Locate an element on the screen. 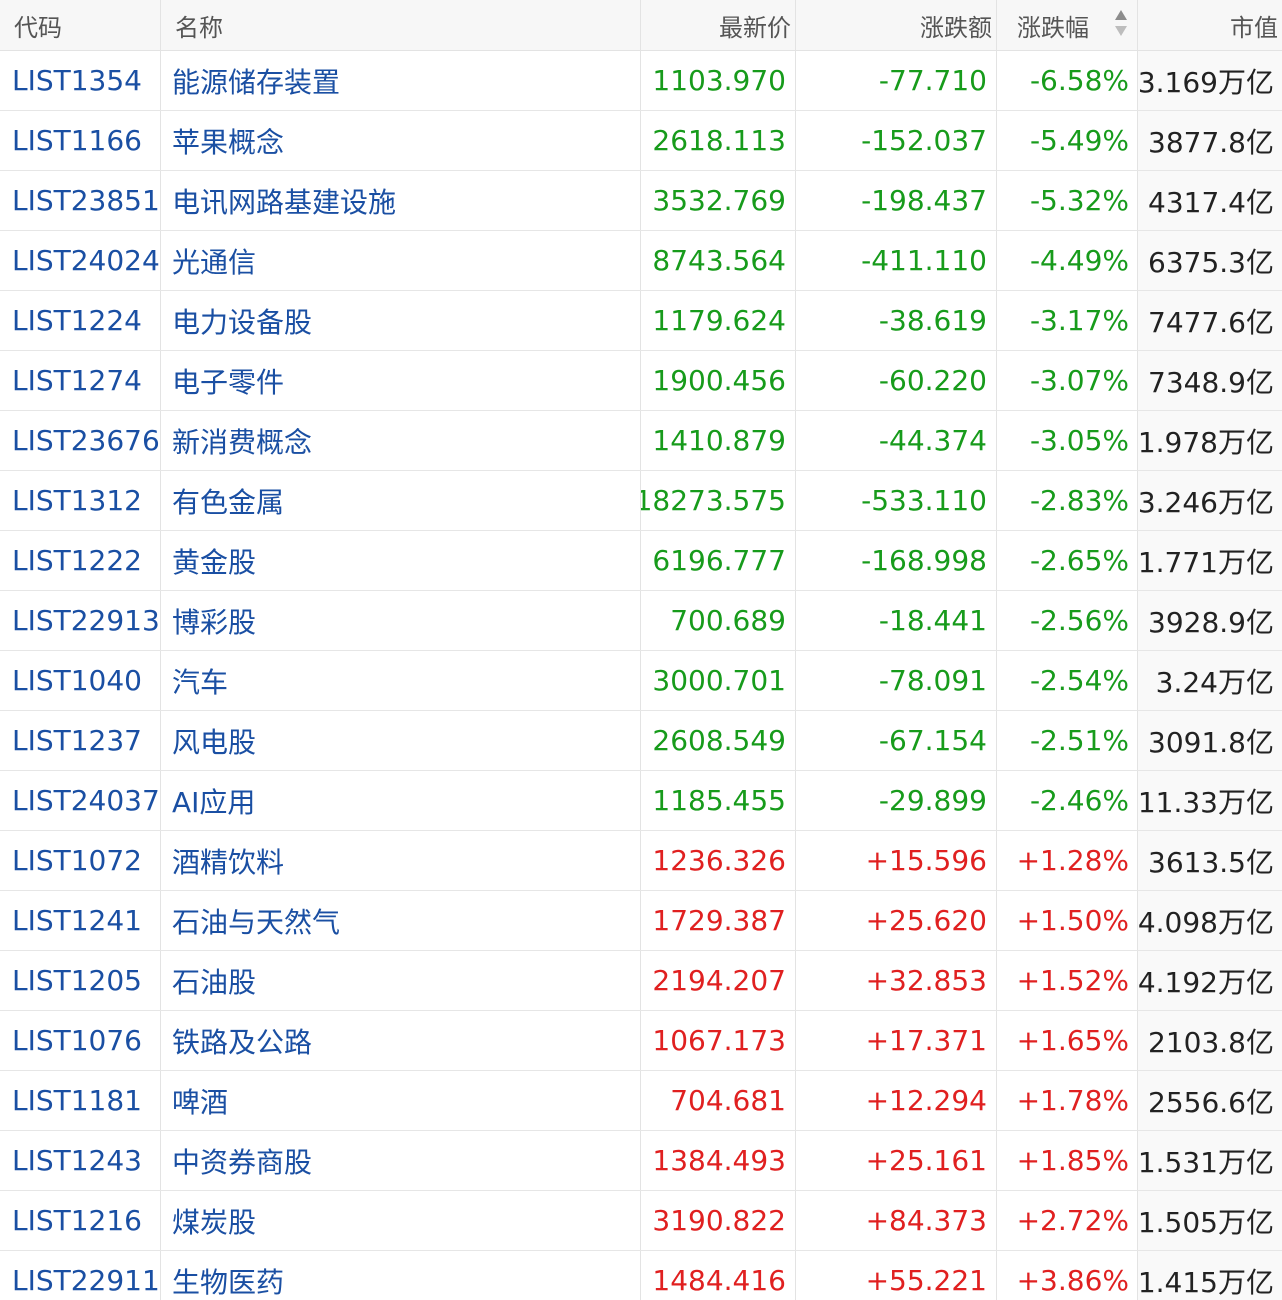 Image resolution: width=1282 pixels, height=1300 pixels. row-code: LIST1216 is located at coordinates (77, 1220).